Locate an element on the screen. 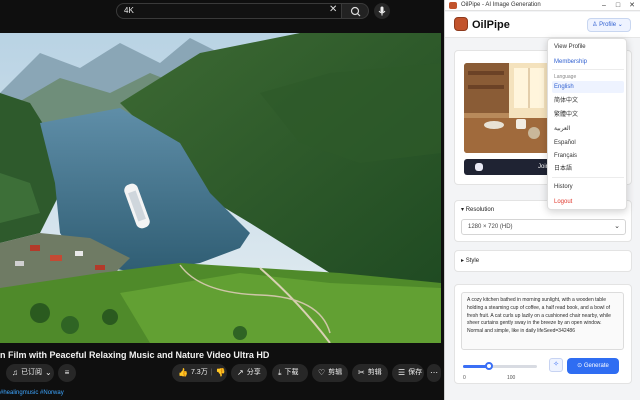 The width and height of the screenshot is (640, 400). more-icon: ⋯ is located at coordinates (434, 372).